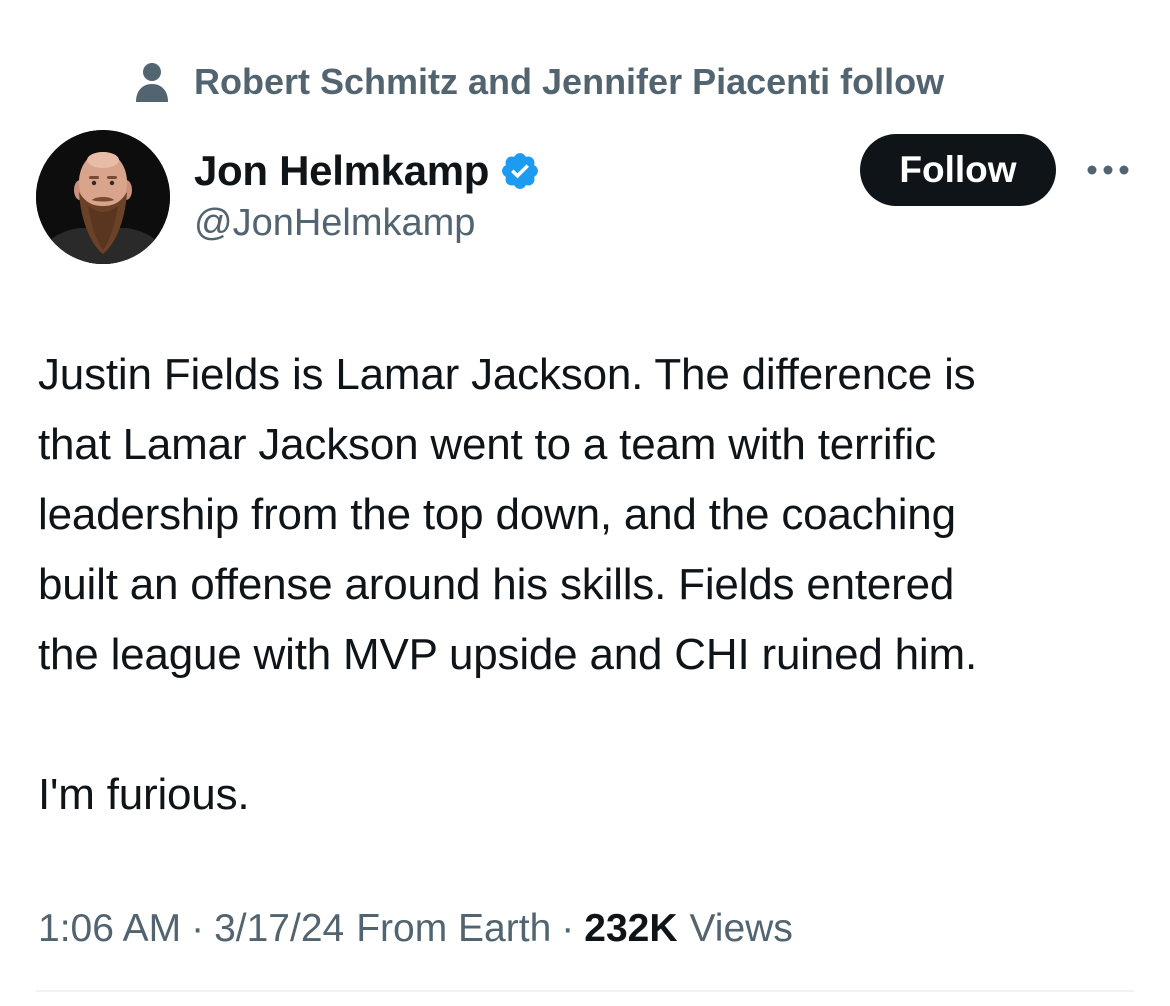 The width and height of the screenshot is (1170, 1006). I want to click on follow-button: Follow, so click(958, 170).